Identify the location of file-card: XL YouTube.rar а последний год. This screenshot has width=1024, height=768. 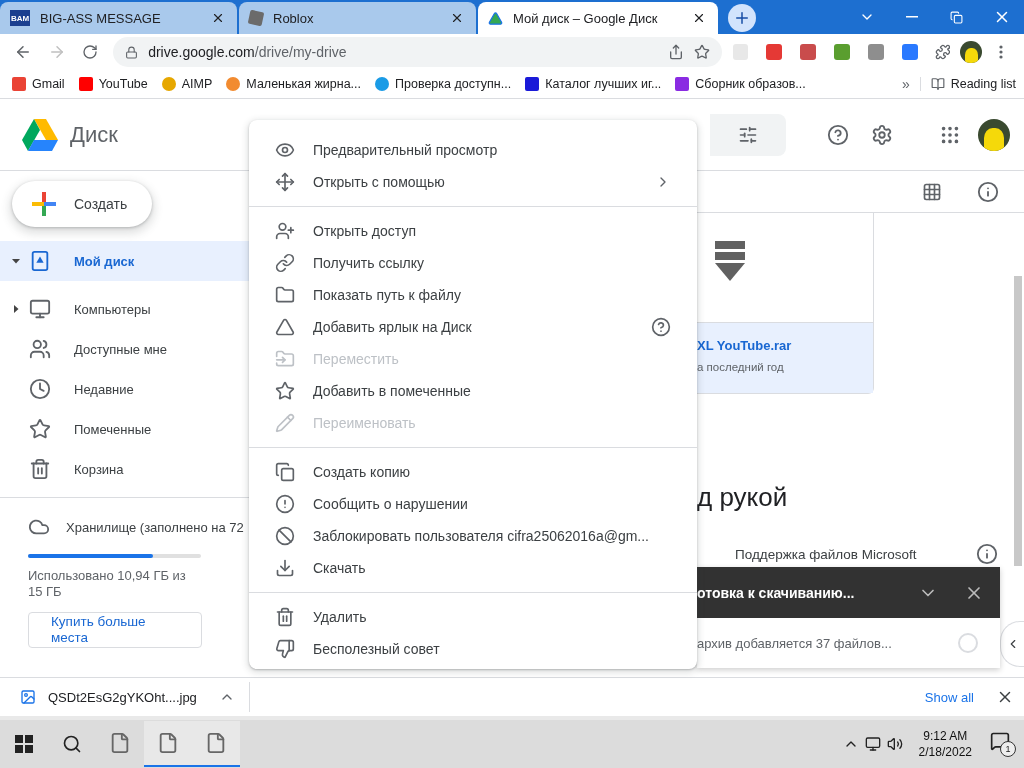
(785, 303).